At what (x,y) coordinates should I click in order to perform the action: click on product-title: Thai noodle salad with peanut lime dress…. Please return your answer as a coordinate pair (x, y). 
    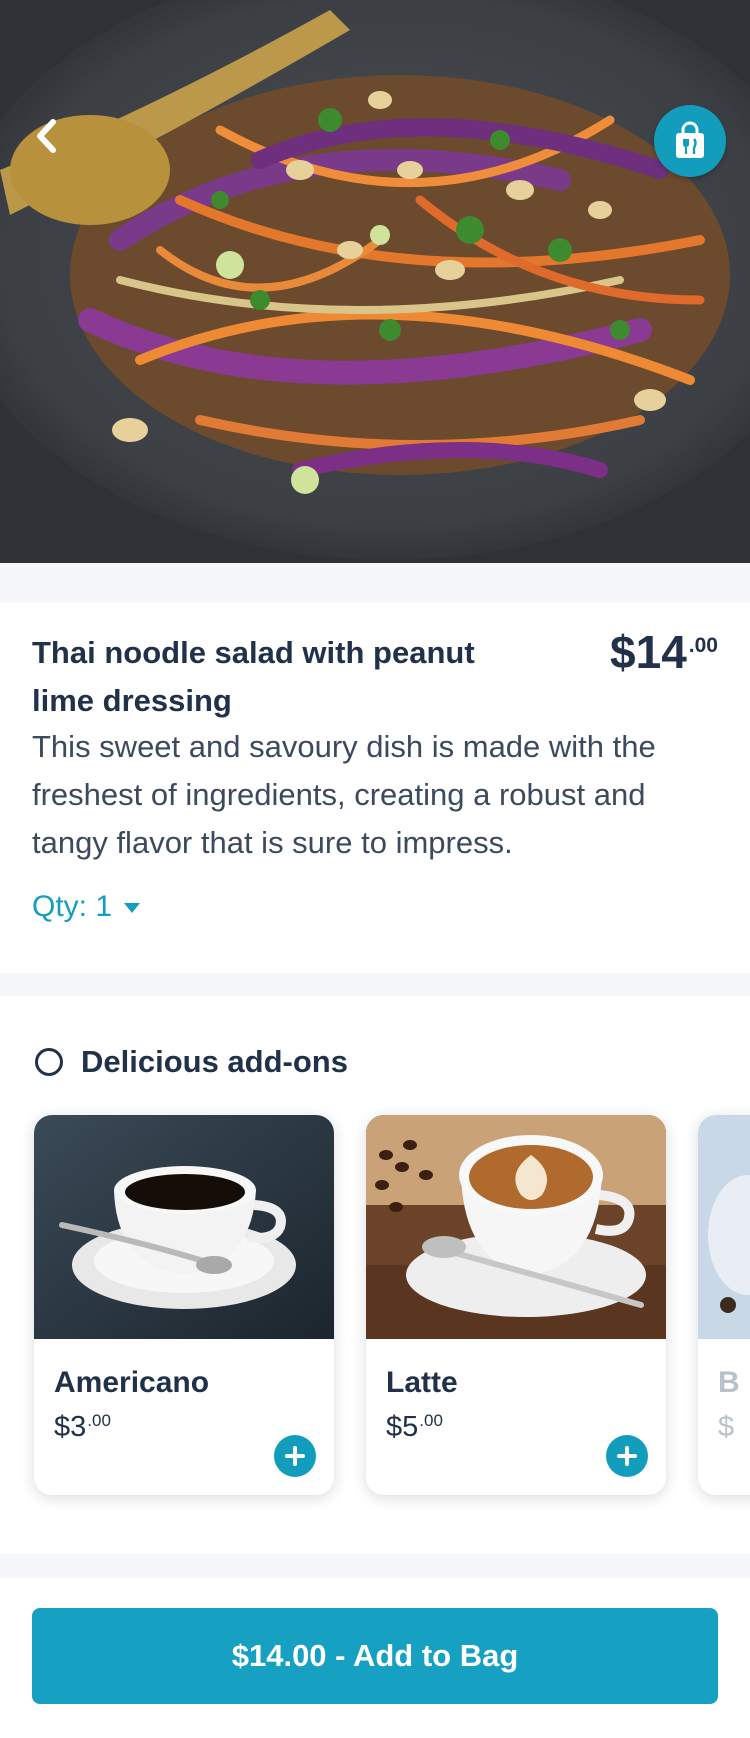
    Looking at the image, I should click on (253, 676).